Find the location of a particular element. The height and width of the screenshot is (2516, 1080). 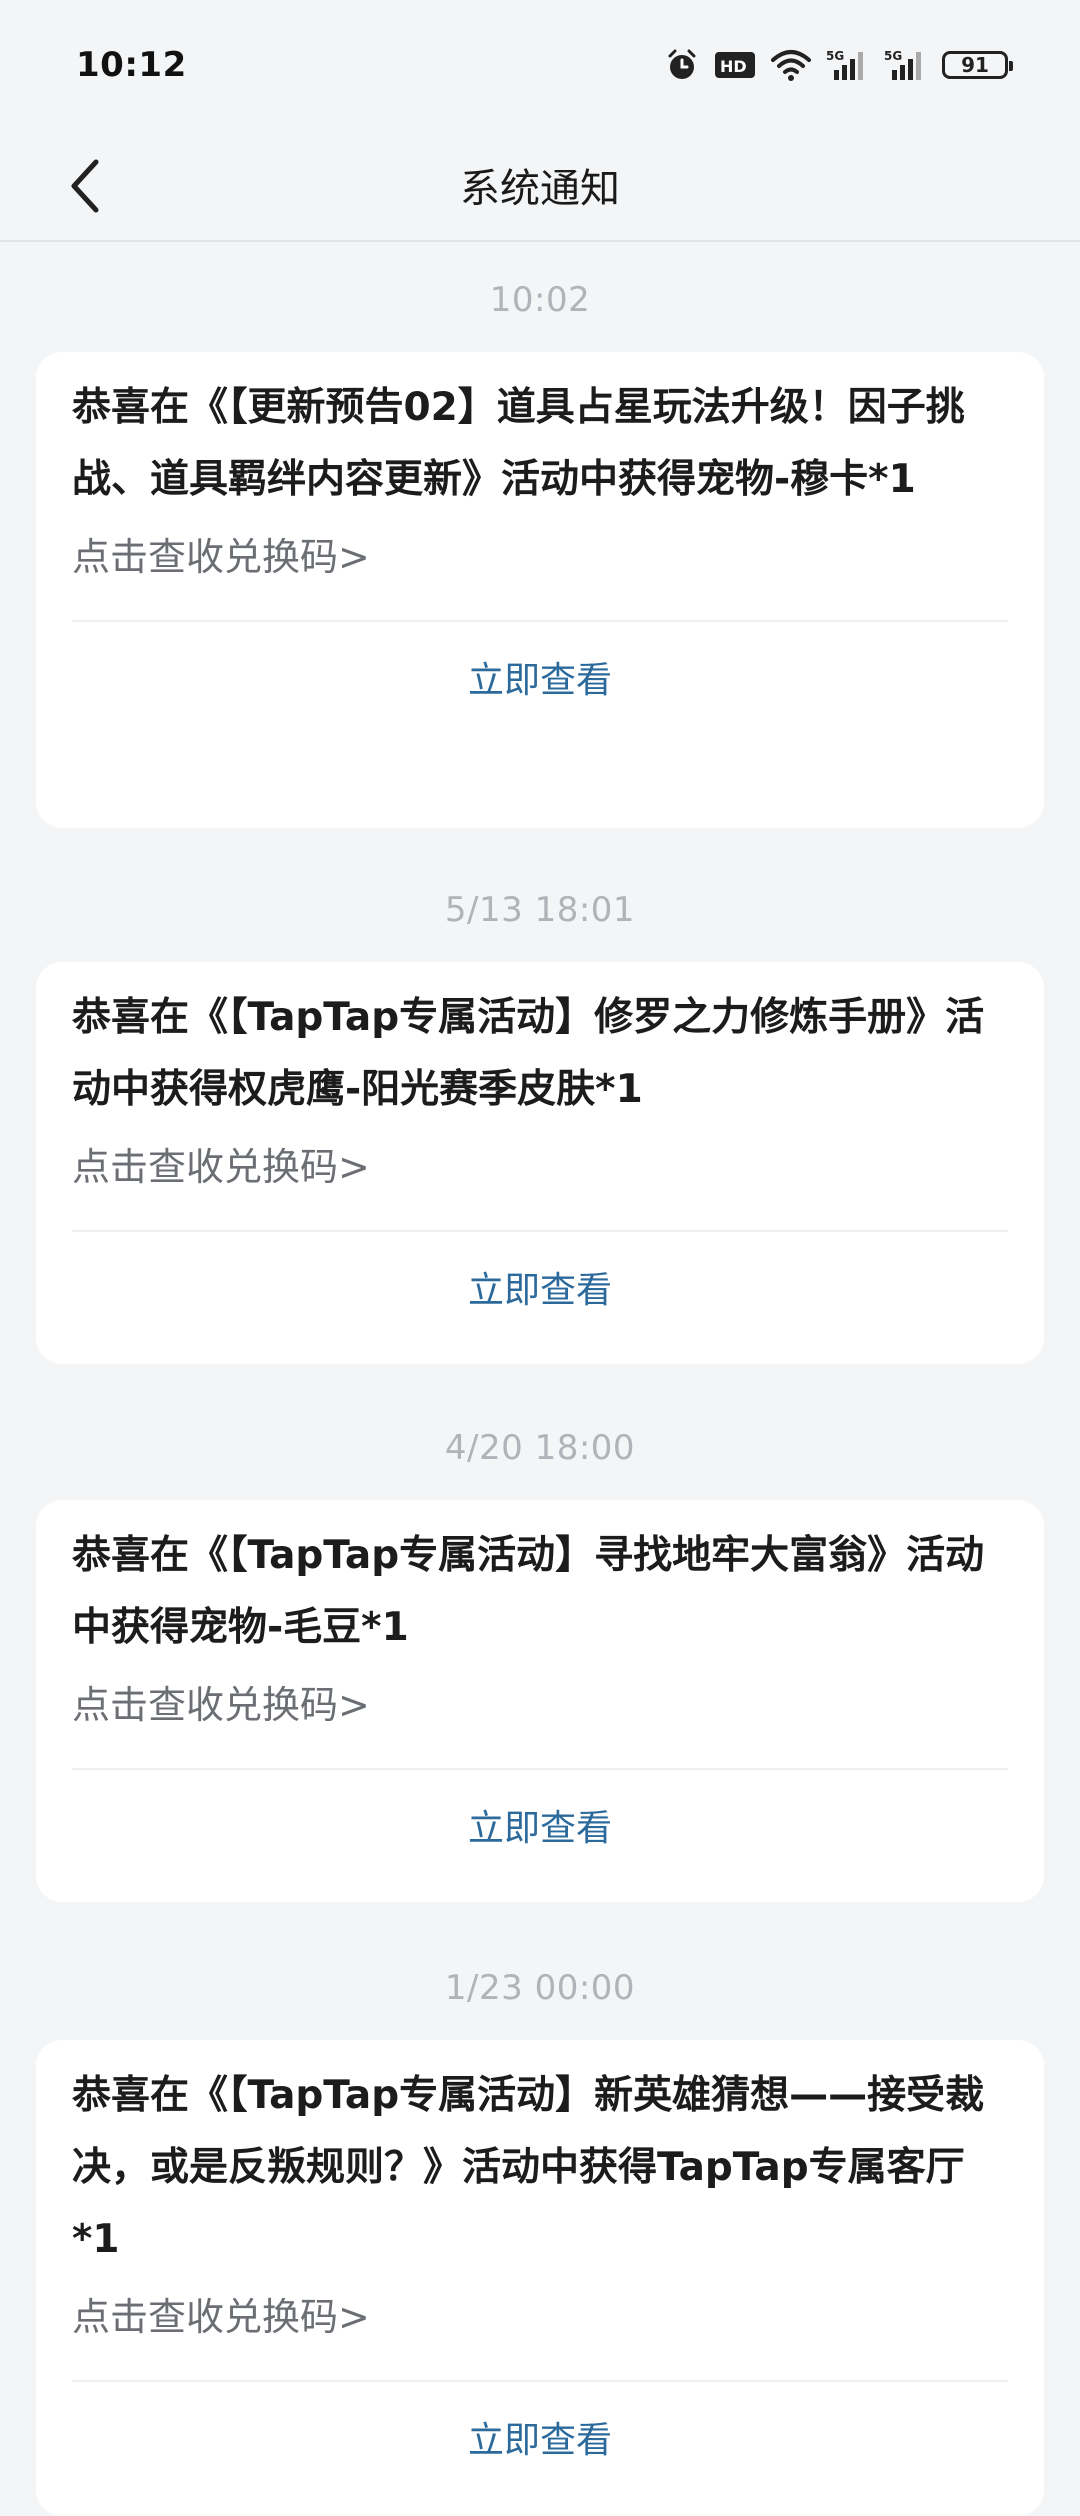

hd-icon: HD is located at coordinates (735, 65).